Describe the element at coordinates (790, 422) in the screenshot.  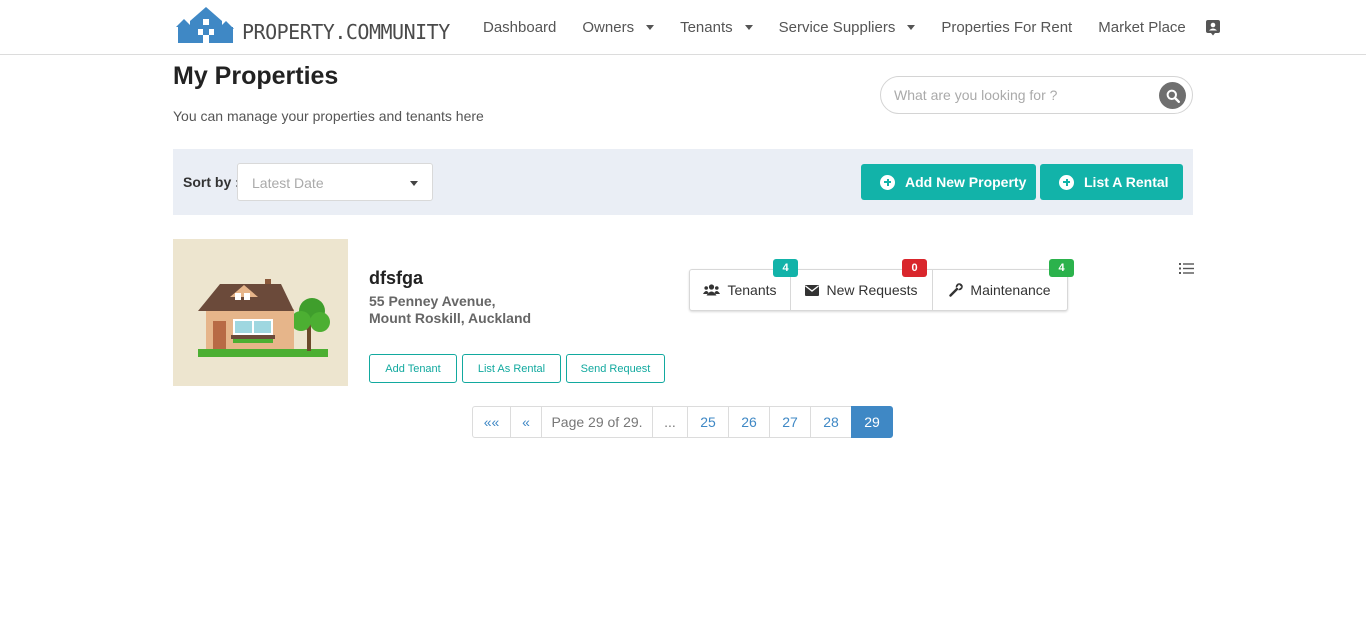
I see `pagination-page: 27` at that location.